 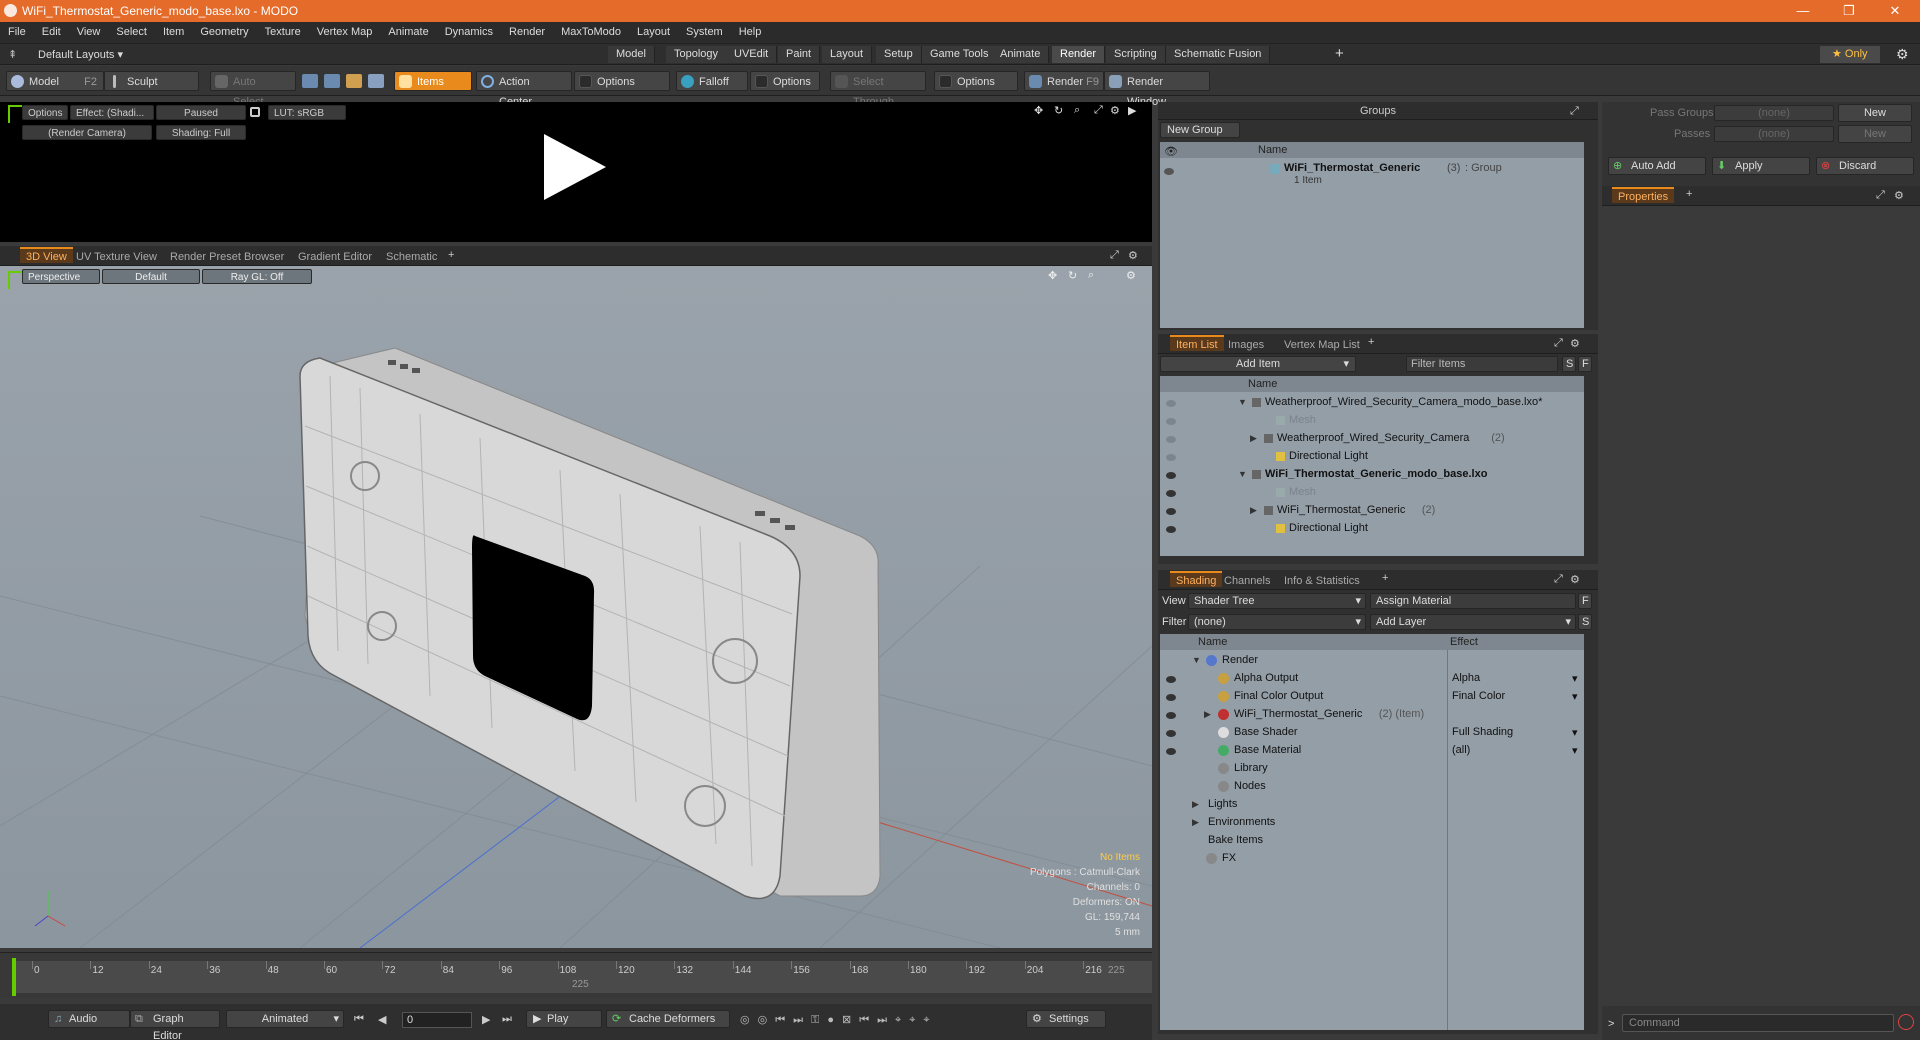 I want to click on preview-zoom-icon: ⌕, so click(x=1077, y=110).